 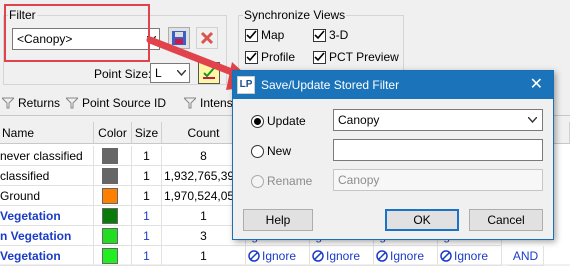 What do you see at coordinates (257, 121) in the screenshot?
I see `radio-selected-icon` at bounding box center [257, 121].